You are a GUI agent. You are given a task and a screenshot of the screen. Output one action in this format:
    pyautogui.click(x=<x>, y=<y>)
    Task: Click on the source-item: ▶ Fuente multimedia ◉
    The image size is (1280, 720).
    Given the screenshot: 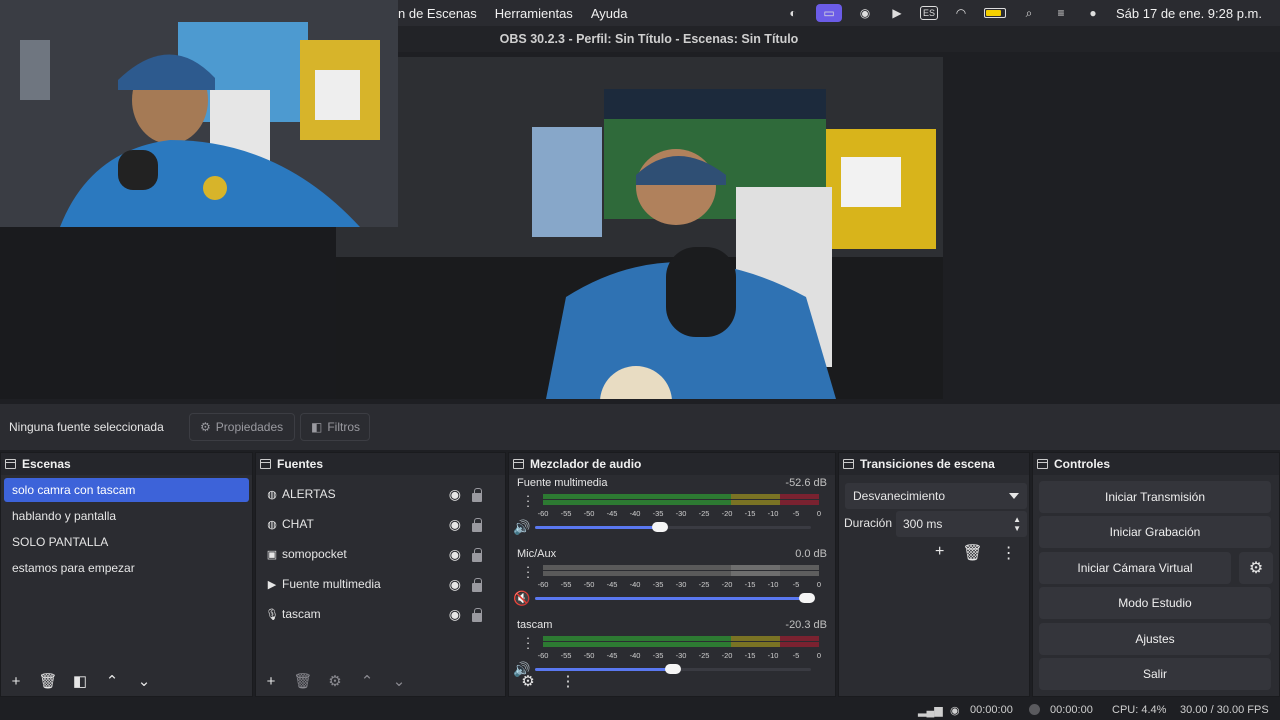 What is the action you would take?
    pyautogui.click(x=380, y=584)
    